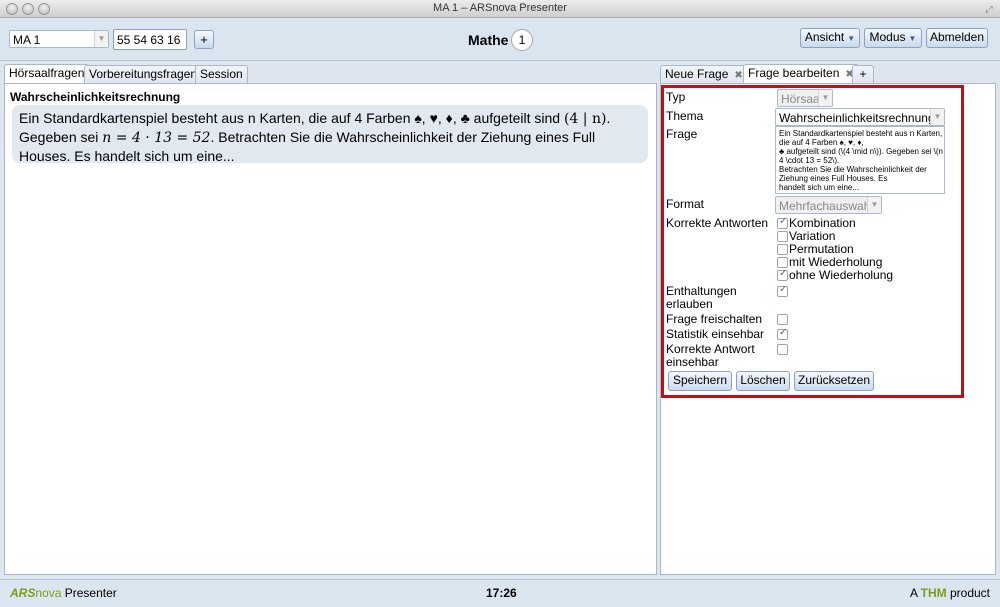 The height and width of the screenshot is (607, 1000). What do you see at coordinates (968, 593) in the screenshot?
I see `product-suffix: product` at bounding box center [968, 593].